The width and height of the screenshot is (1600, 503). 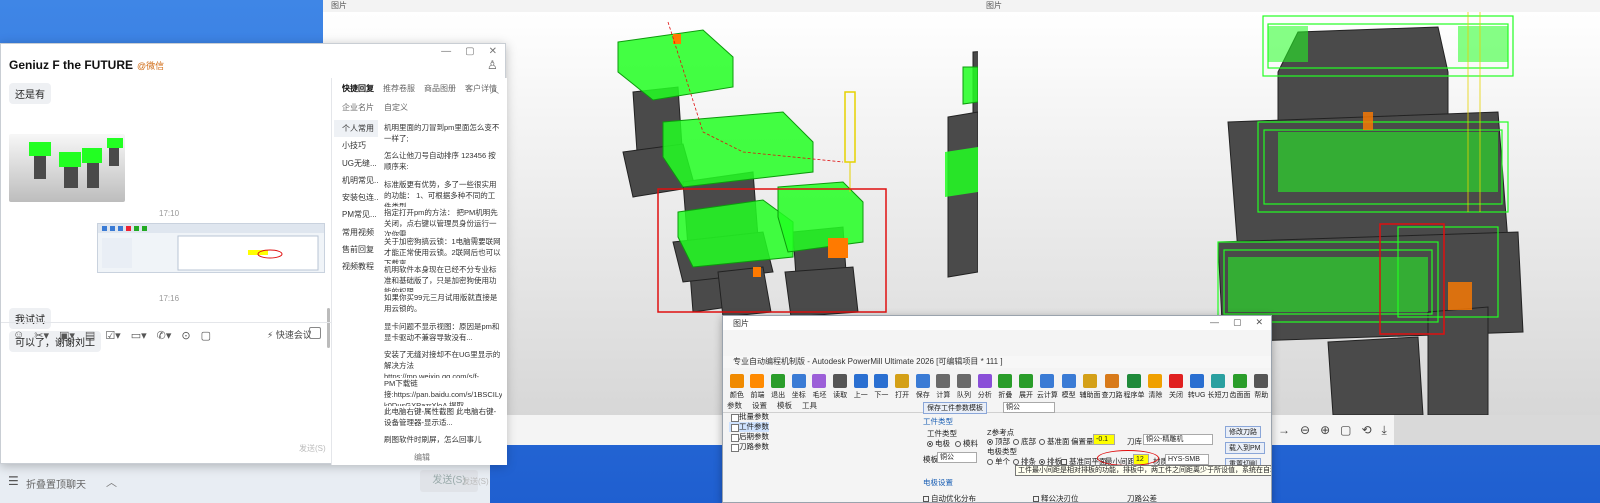 What do you see at coordinates (206, 335) in the screenshot?
I see `chat-record-icon: ▢` at bounding box center [206, 335].